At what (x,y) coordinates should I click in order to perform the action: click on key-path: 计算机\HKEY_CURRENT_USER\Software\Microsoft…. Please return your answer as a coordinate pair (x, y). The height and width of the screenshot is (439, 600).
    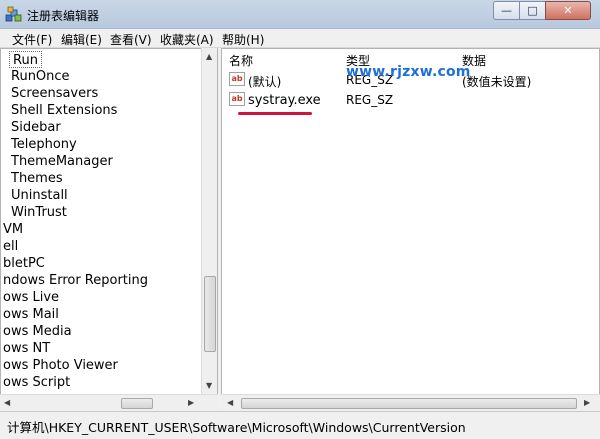
    Looking at the image, I should click on (236, 427).